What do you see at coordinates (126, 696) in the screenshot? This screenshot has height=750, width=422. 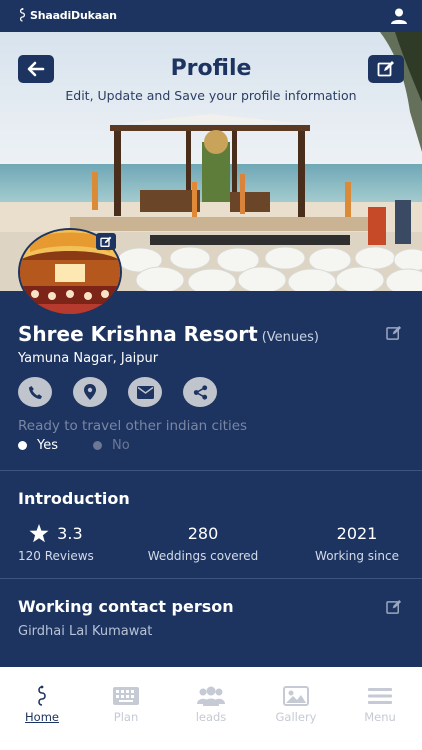 I see `keyboard-icon` at bounding box center [126, 696].